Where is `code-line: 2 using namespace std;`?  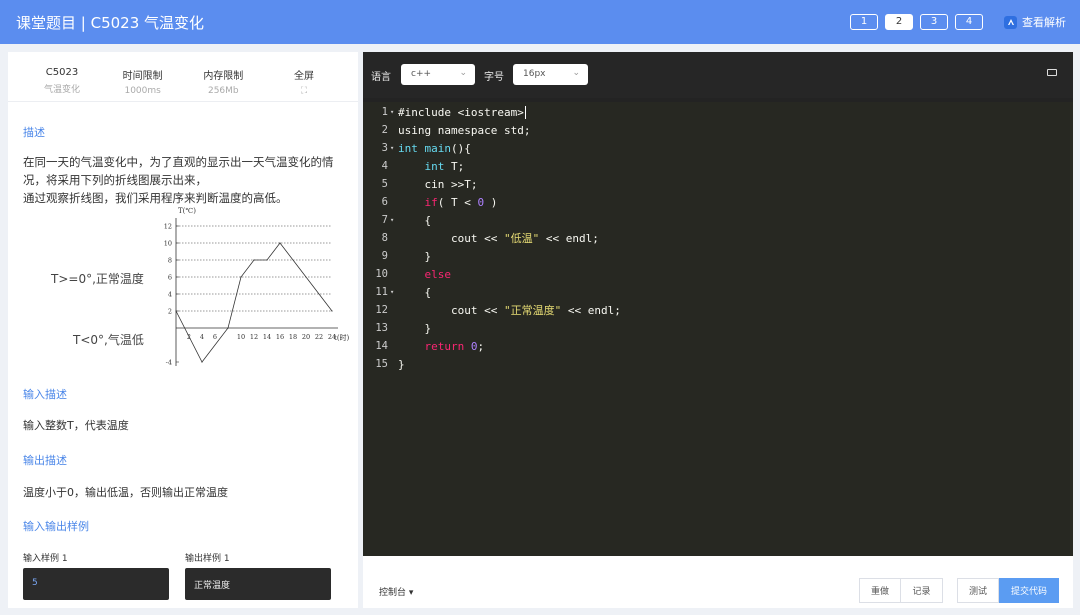
code-line: 2 using namespace std; is located at coordinates (718, 130).